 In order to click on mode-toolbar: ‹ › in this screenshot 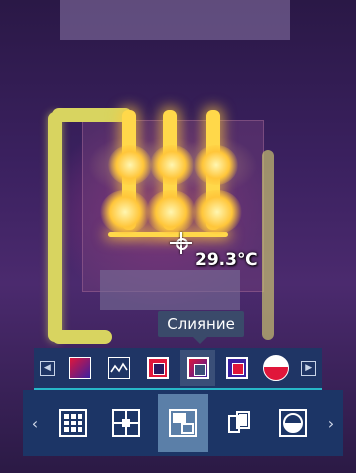, I will do `click(183, 423)`.